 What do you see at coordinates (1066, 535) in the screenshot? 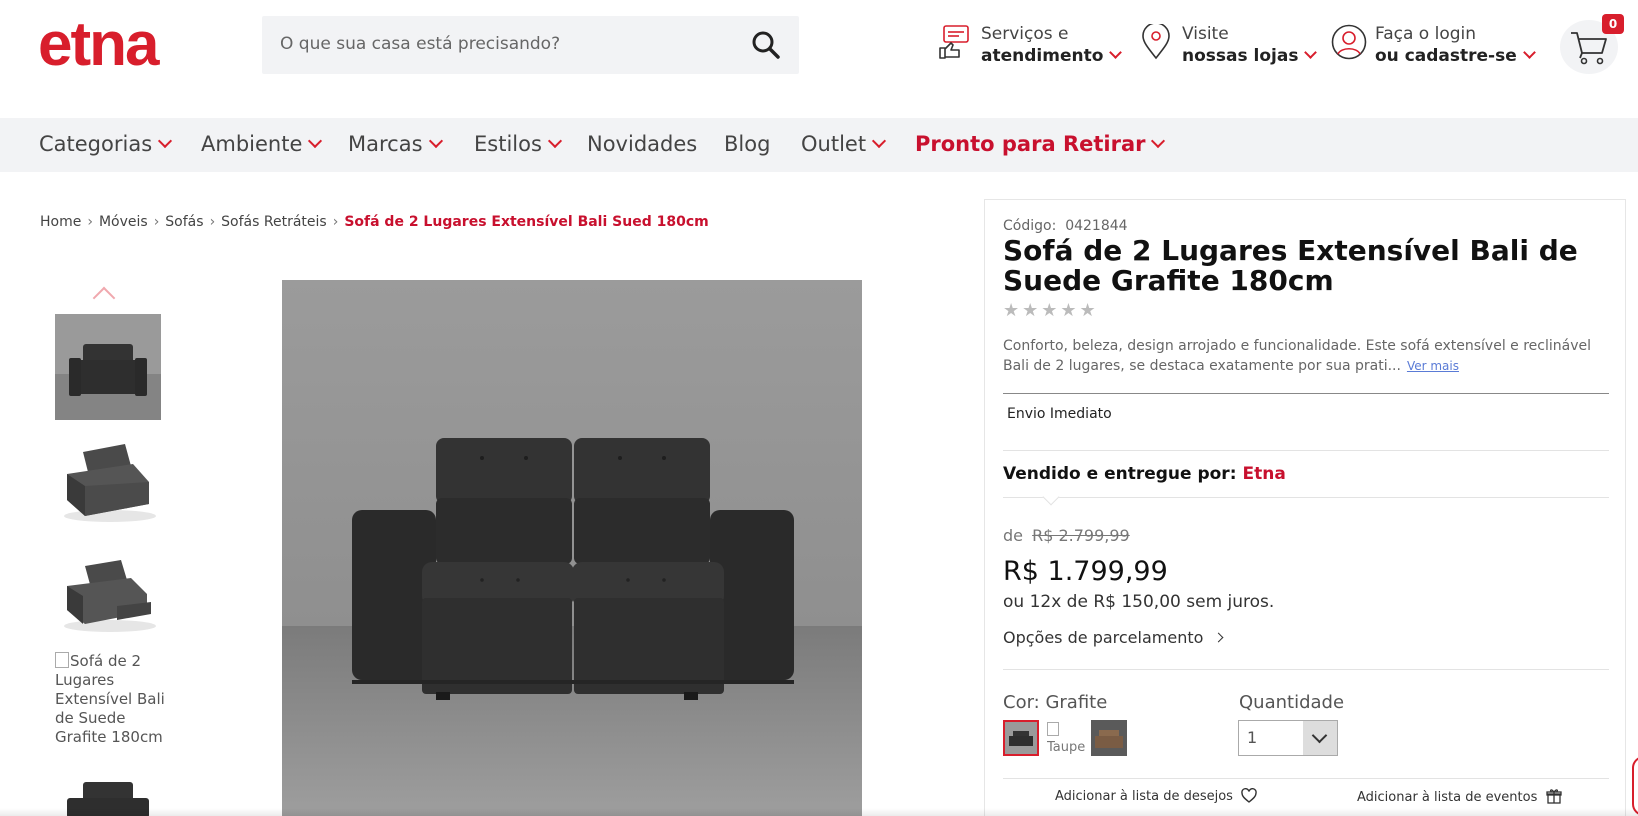
I see `old-price: de R$ 2.799,99` at bounding box center [1066, 535].